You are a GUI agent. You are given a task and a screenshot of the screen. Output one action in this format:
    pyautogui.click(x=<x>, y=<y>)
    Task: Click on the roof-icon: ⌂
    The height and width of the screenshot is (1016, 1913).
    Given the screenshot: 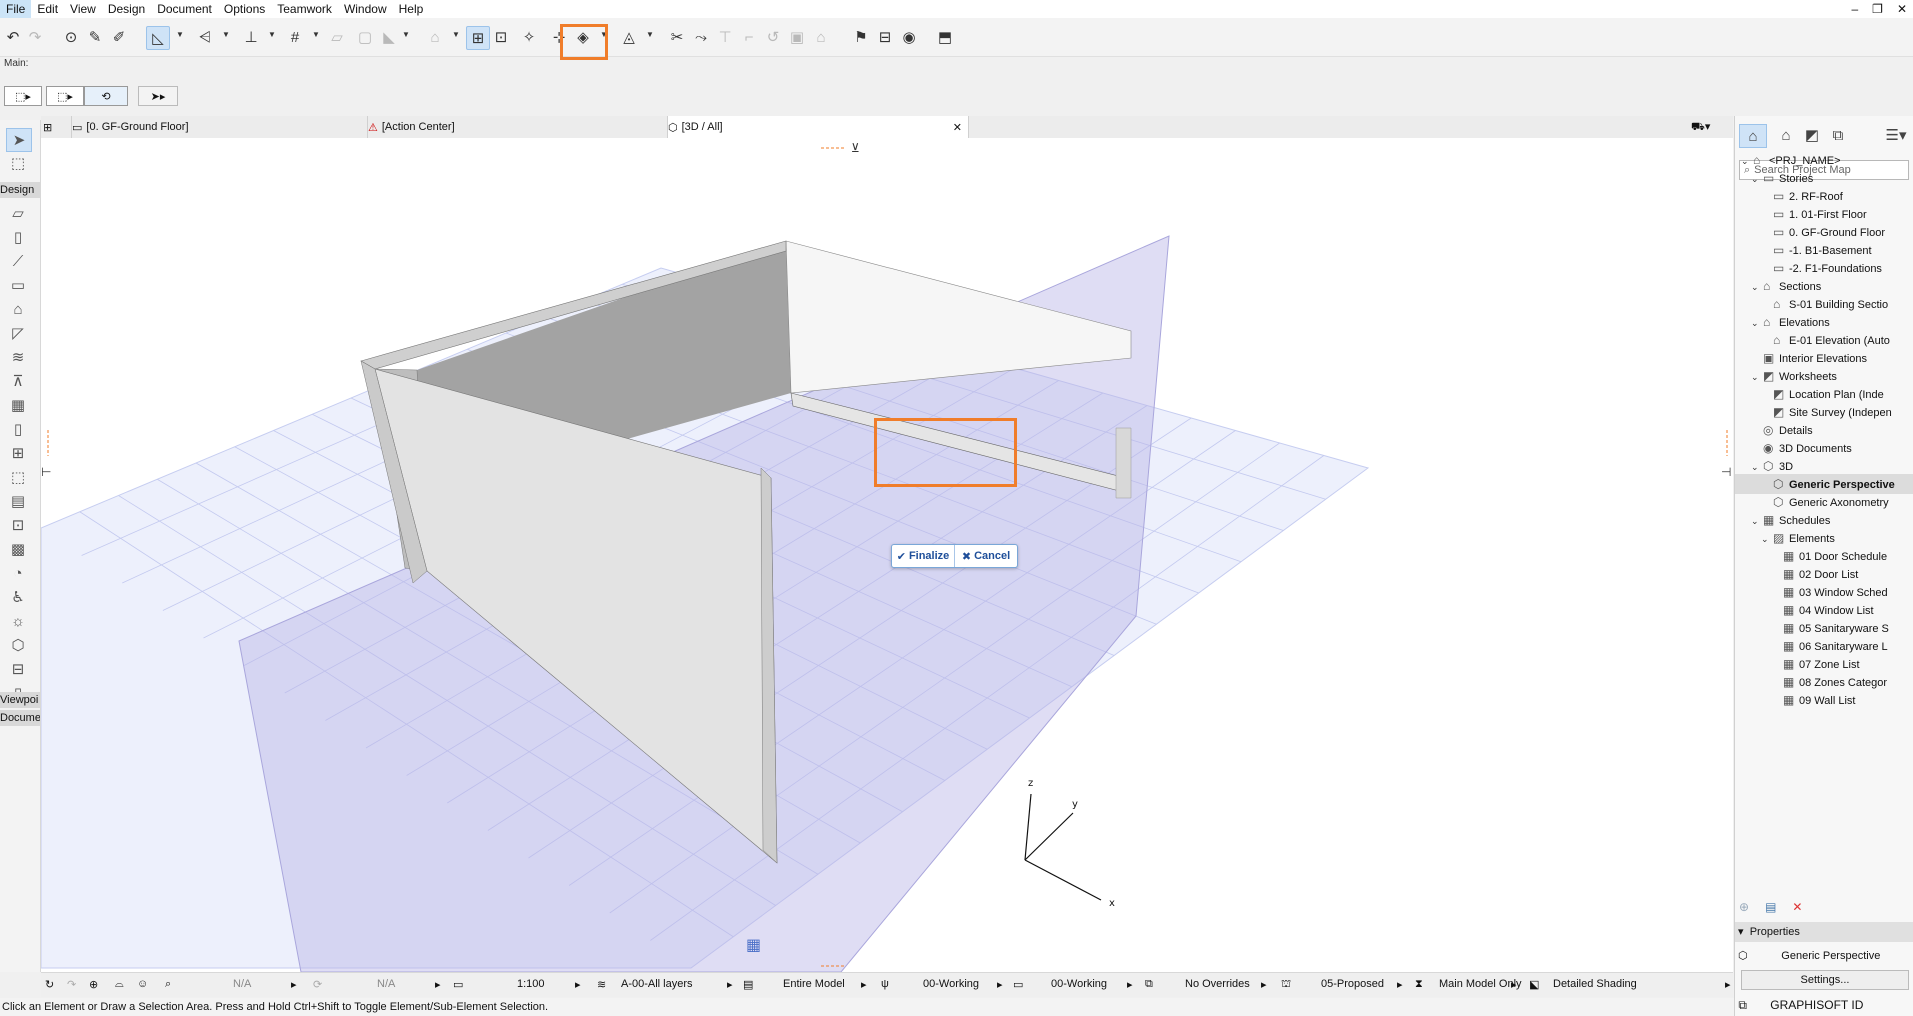 What is the action you would take?
    pyautogui.click(x=821, y=37)
    